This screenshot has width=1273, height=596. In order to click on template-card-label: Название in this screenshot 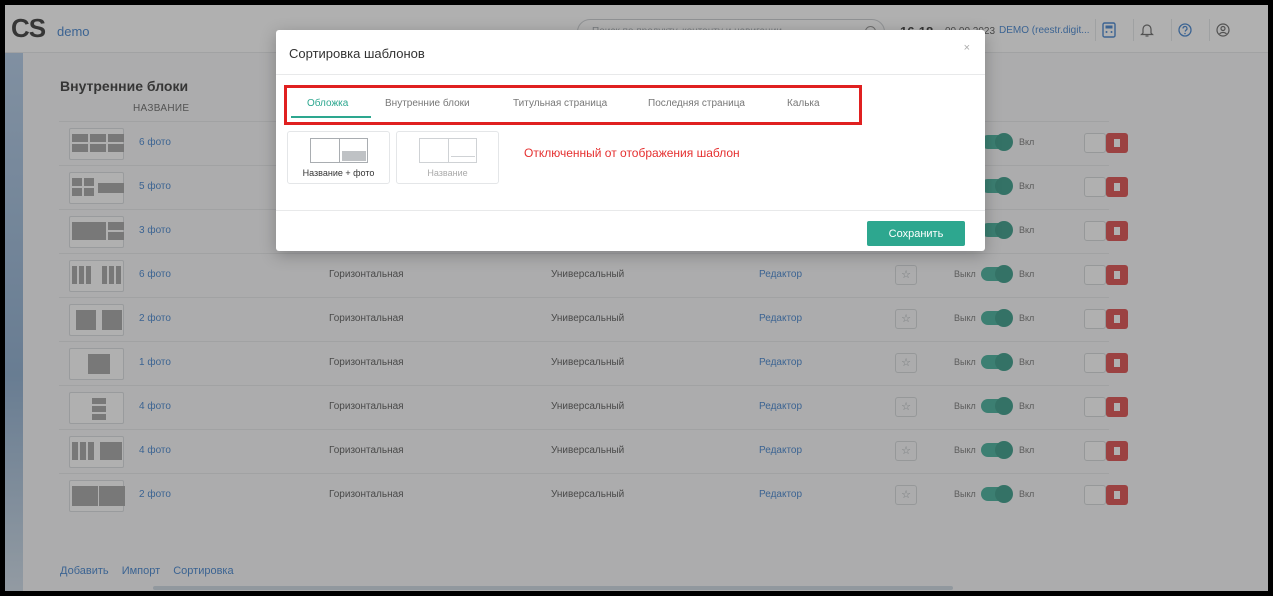, I will do `click(447, 173)`.